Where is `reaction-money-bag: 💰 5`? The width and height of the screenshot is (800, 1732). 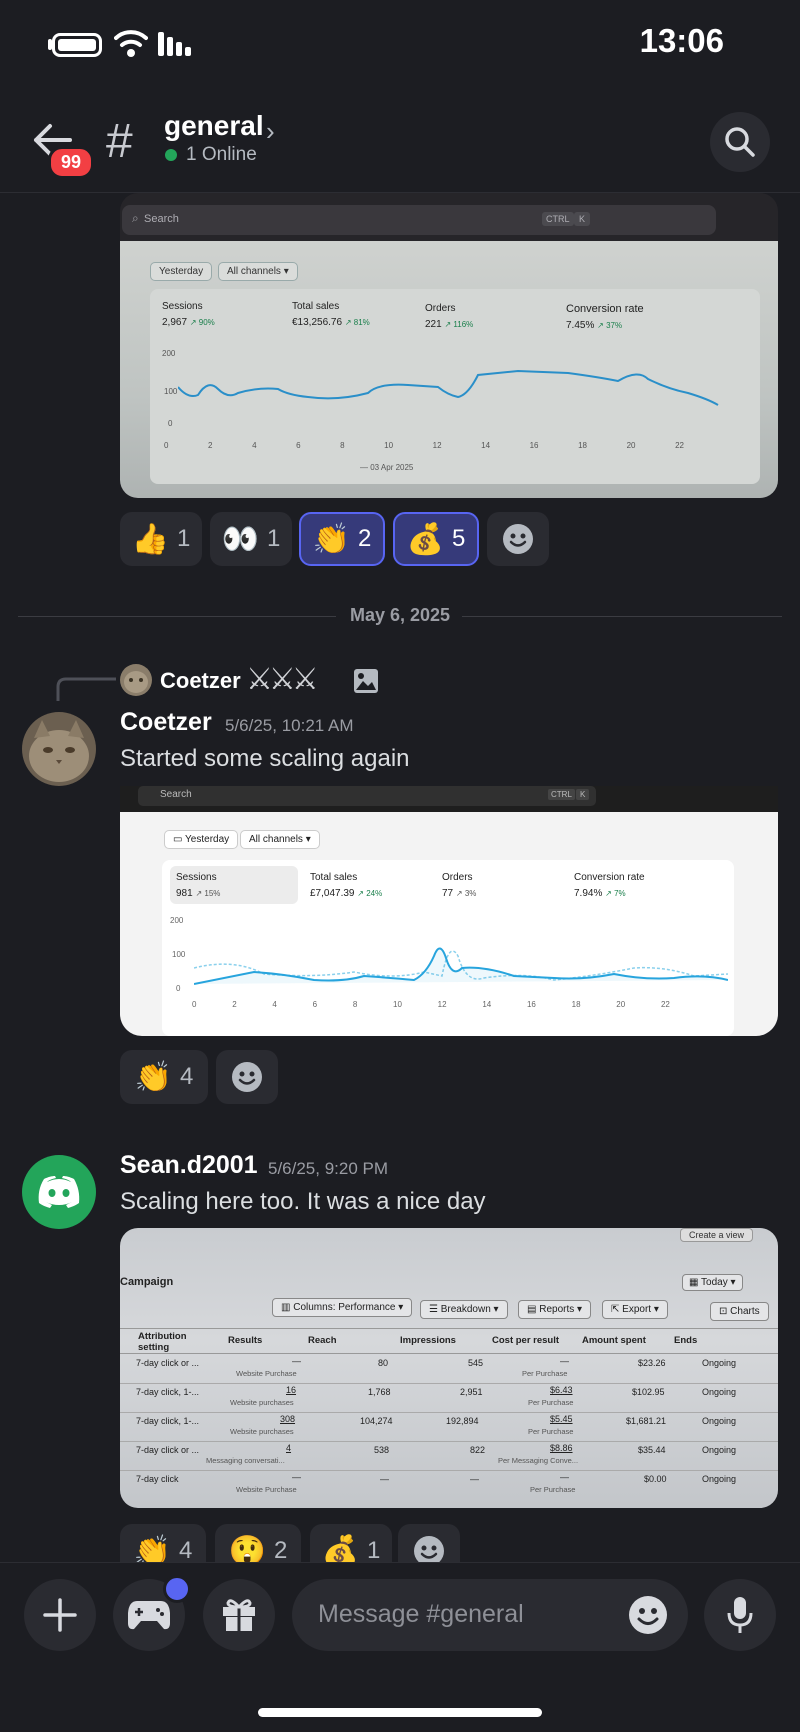 reaction-money-bag: 💰 5 is located at coordinates (436, 539).